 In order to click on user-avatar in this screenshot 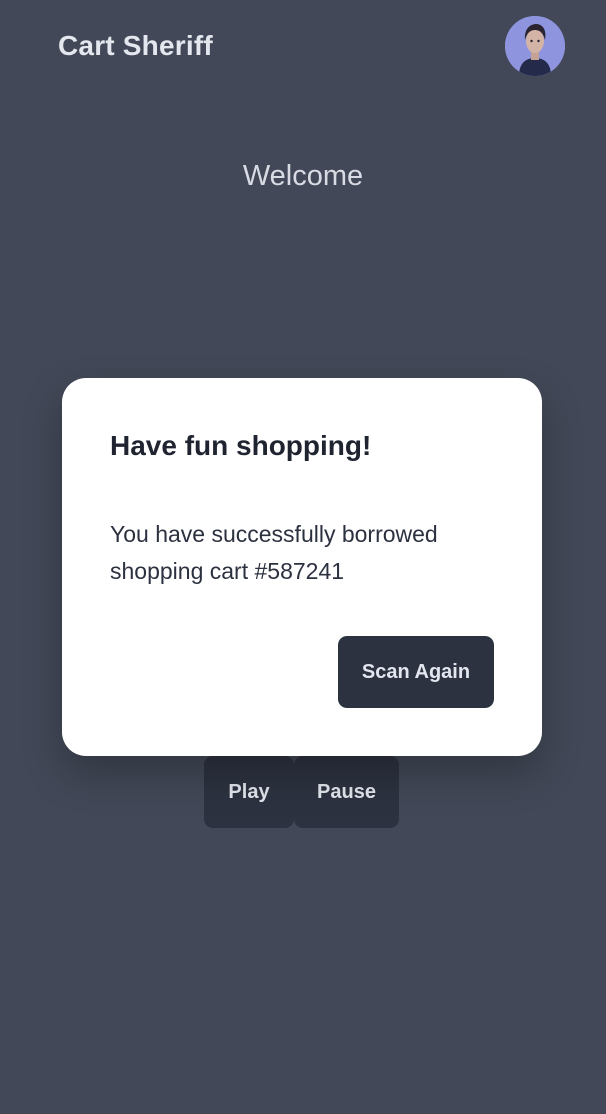, I will do `click(535, 46)`.